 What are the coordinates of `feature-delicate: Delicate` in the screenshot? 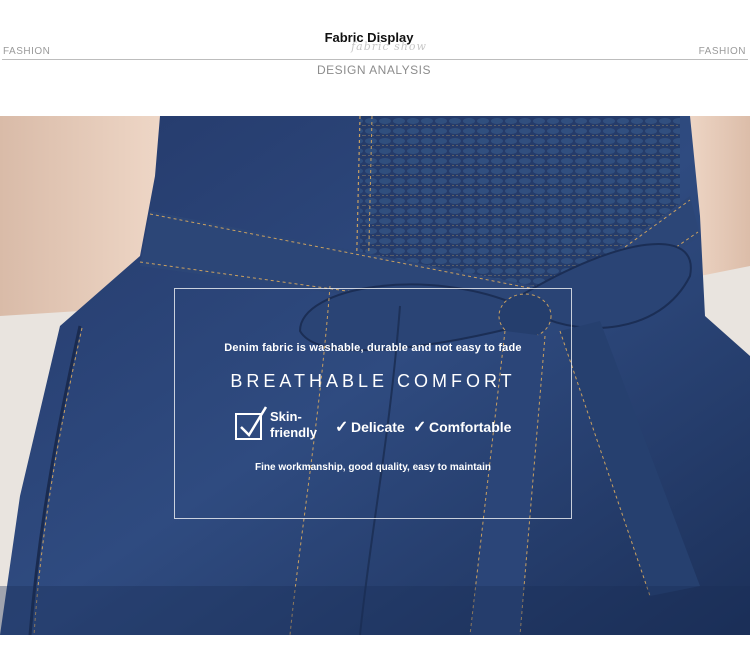 It's located at (378, 427).